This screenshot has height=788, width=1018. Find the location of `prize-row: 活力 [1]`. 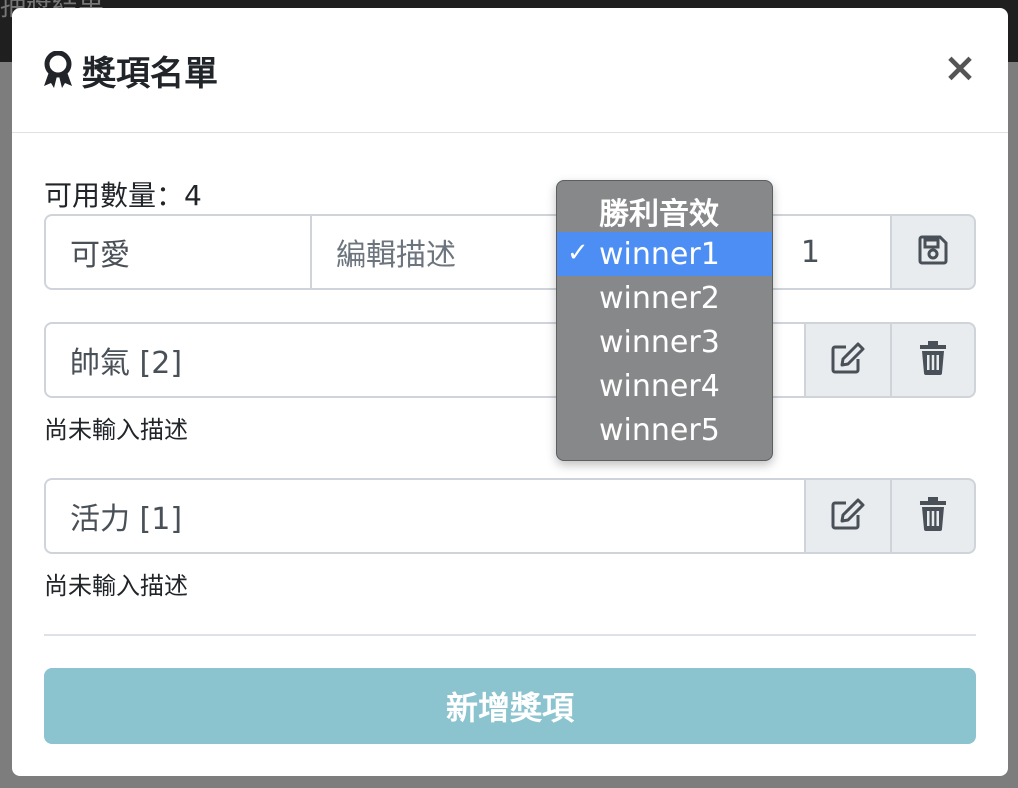

prize-row: 活力 [1] is located at coordinates (510, 516).